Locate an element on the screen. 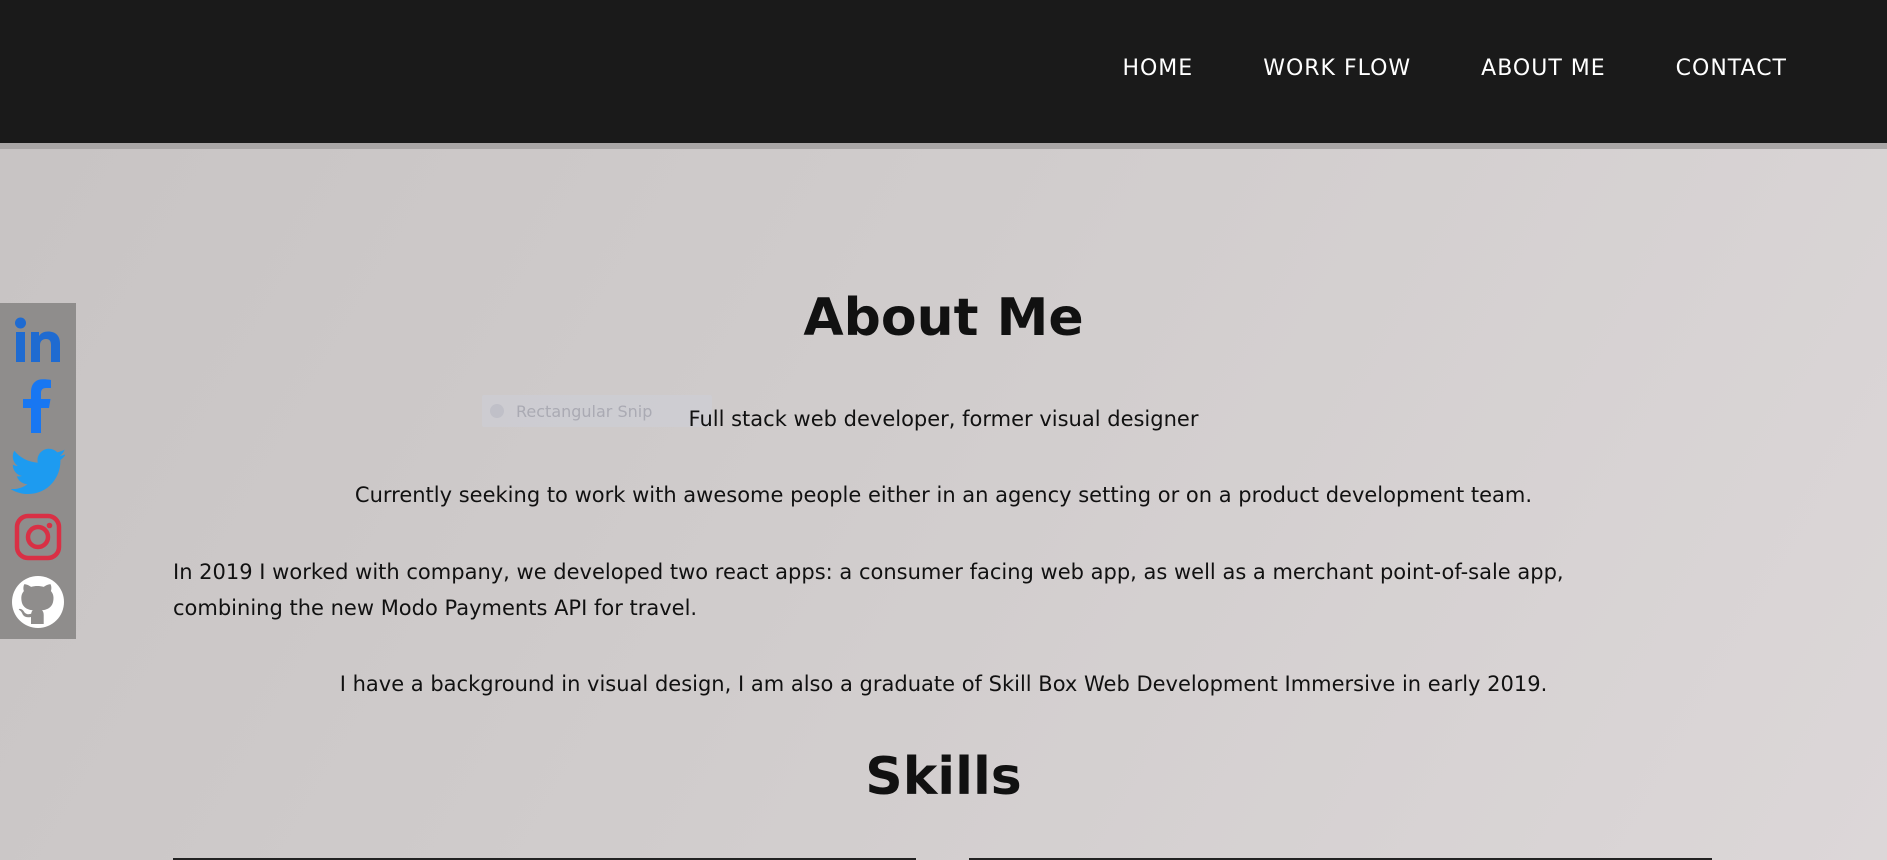 The height and width of the screenshot is (860, 1887). nav-menu: HOME WORK FLOW ABOUT ME CONTACT is located at coordinates (1419, 68).